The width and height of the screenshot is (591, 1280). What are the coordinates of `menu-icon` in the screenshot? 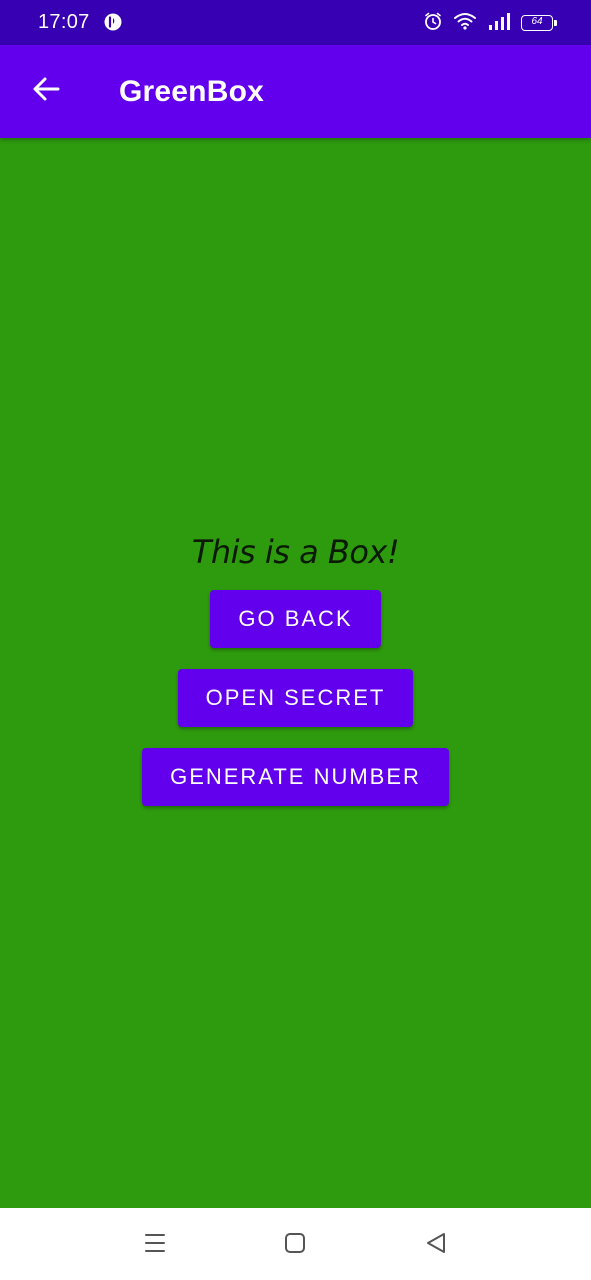 It's located at (155, 1245).